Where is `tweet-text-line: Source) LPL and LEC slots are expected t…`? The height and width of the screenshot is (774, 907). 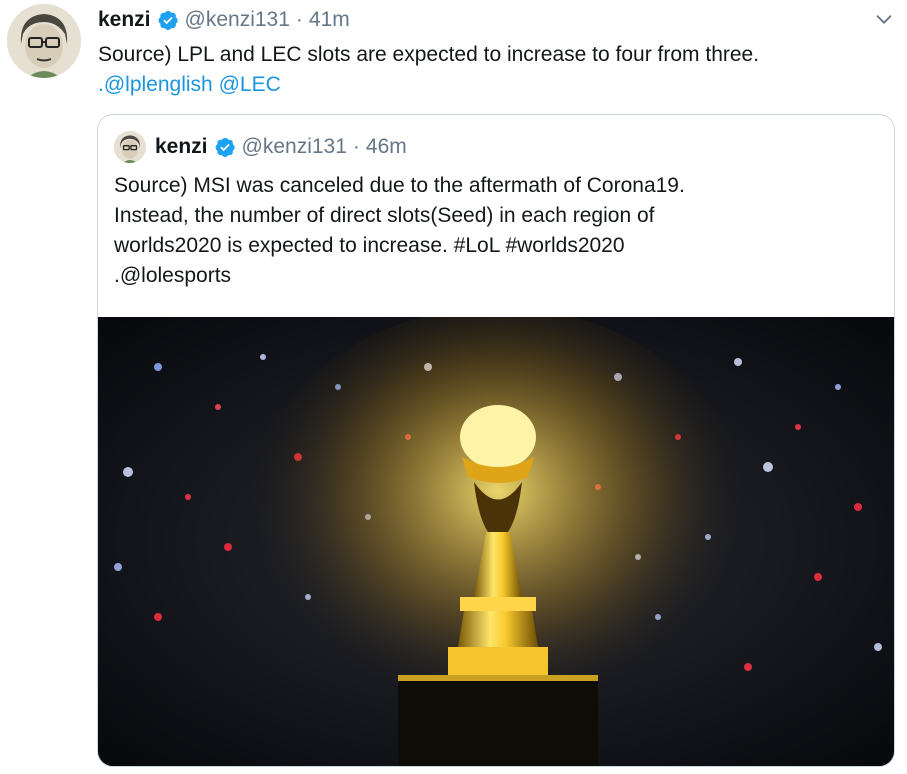
tweet-text-line: Source) LPL and LEC slots are expected t… is located at coordinates (429, 54).